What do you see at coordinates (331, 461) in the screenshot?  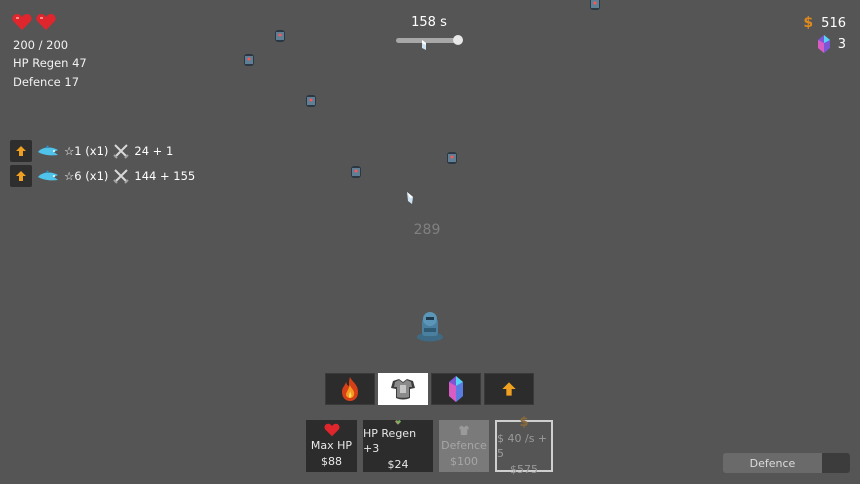 I see `max-hp-price: $88` at bounding box center [331, 461].